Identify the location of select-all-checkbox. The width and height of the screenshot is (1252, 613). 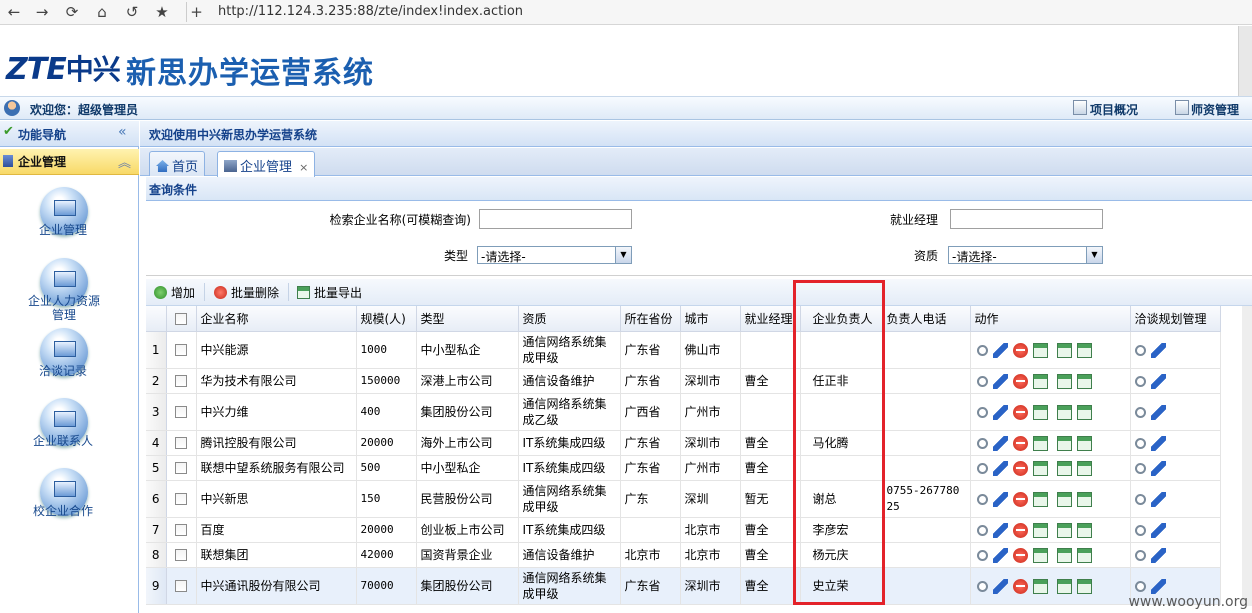
(181, 319).